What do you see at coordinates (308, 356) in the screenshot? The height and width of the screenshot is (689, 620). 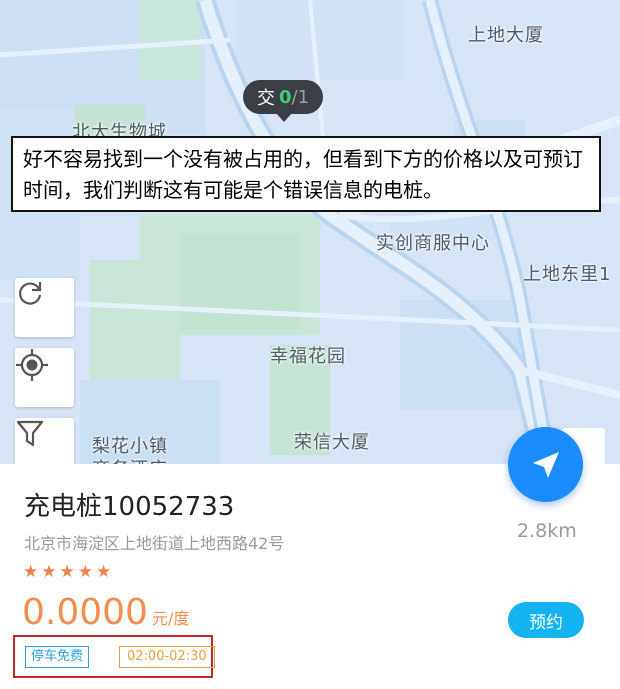 I see `map-label-xingfu-garden: 幸福花园` at bounding box center [308, 356].